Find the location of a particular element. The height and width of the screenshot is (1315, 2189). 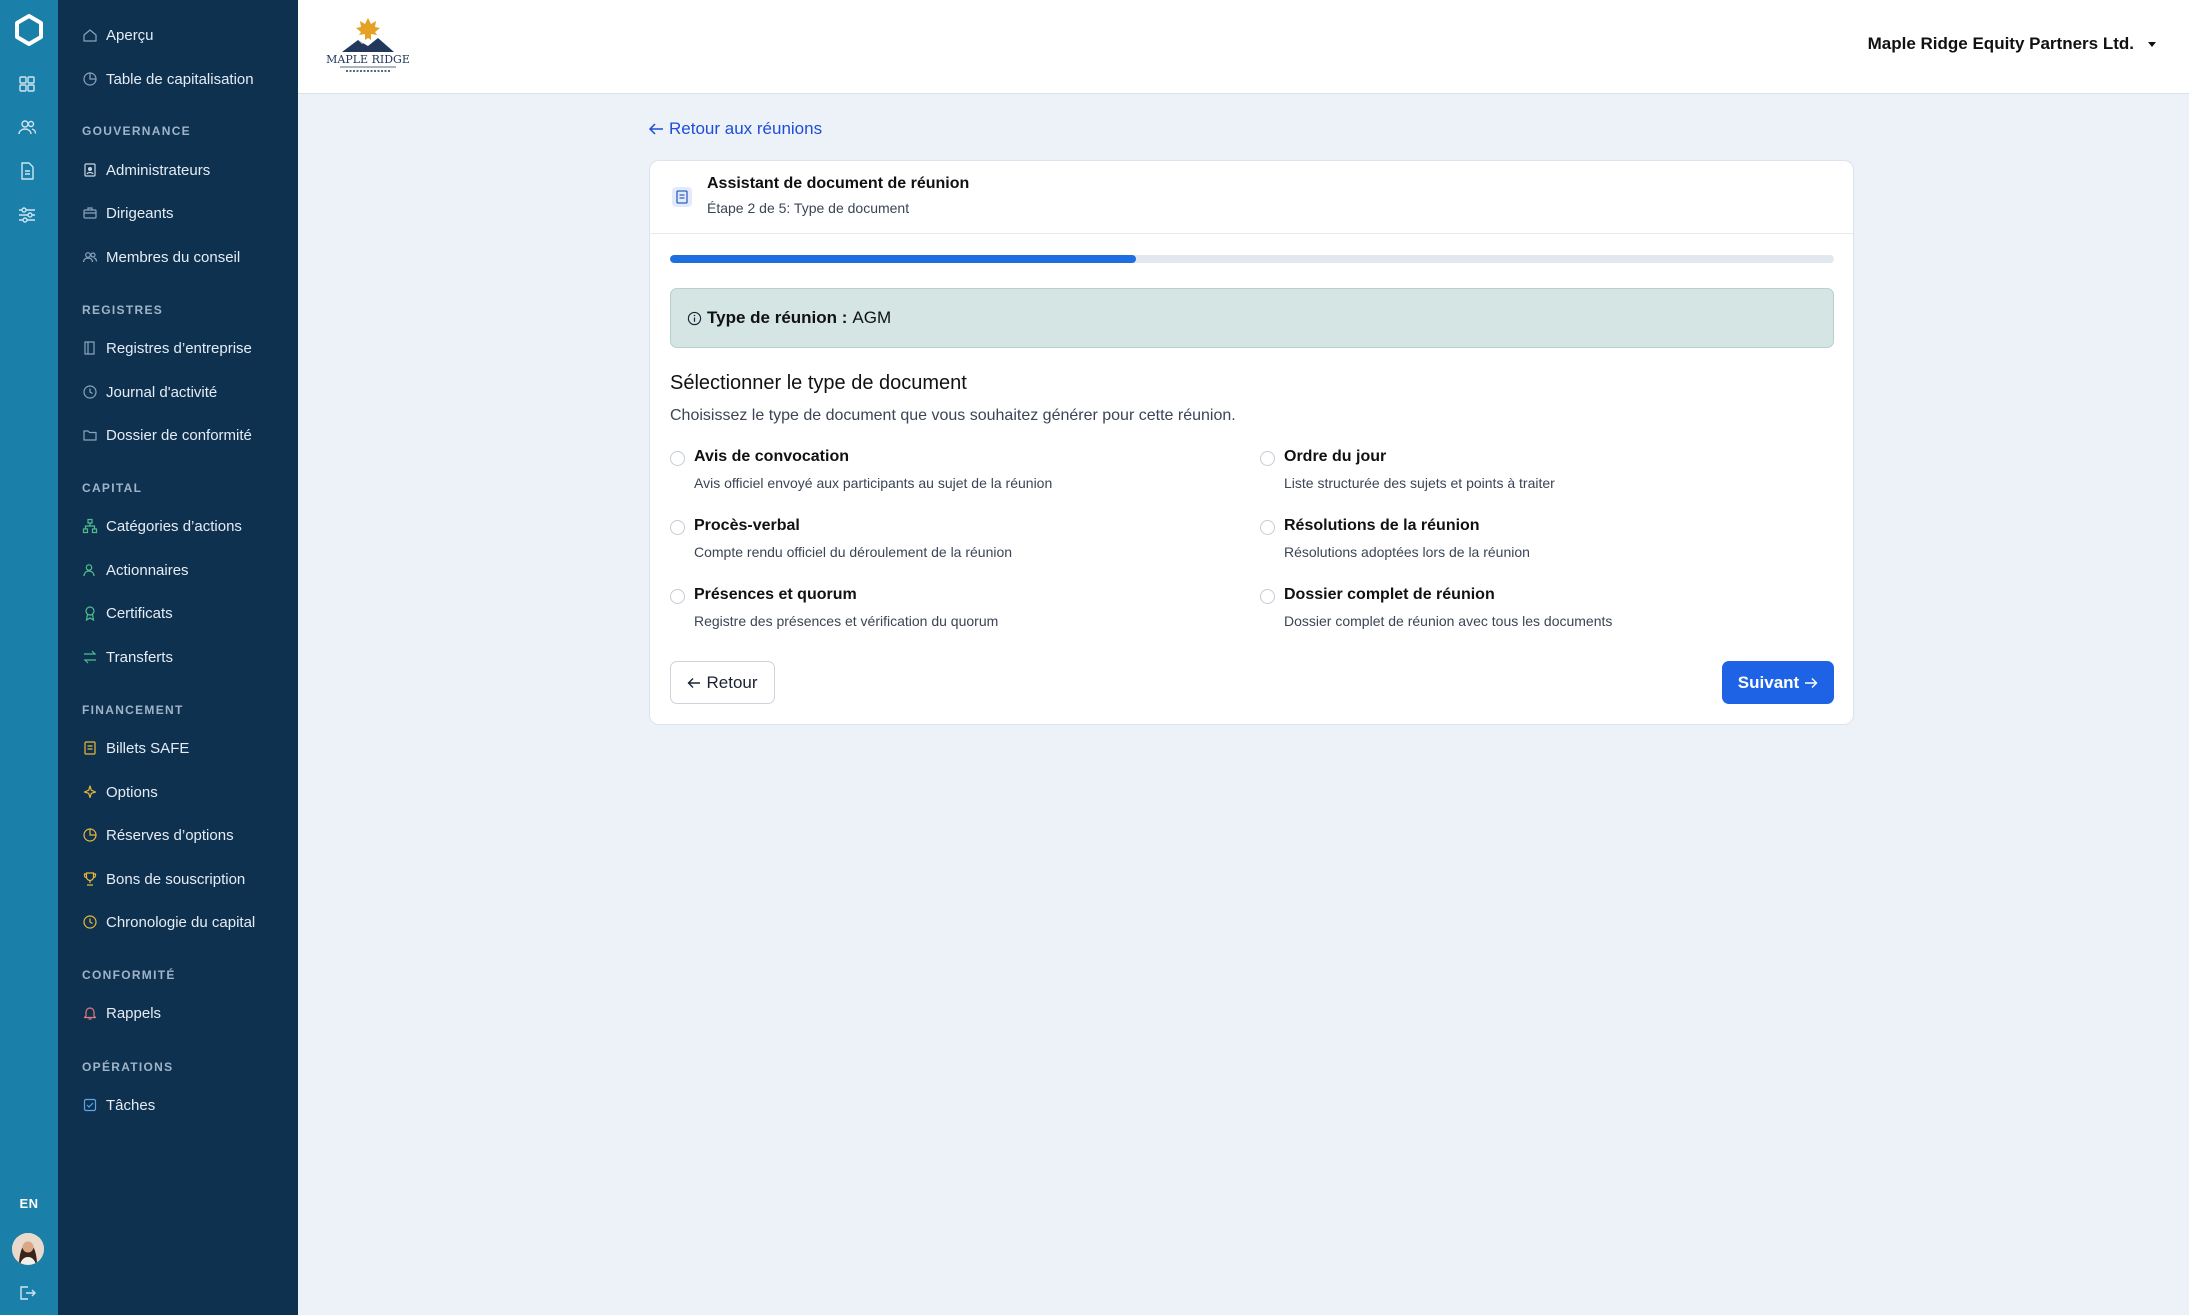

option-title: Procès-verbal is located at coordinates (747, 525).